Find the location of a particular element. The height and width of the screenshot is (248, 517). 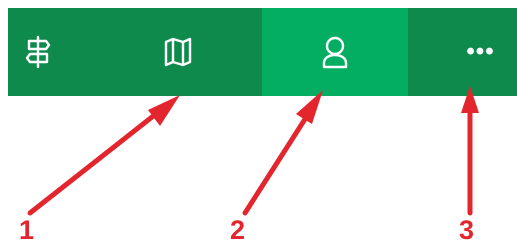

annotation-label-1: 1 is located at coordinates (27, 230).